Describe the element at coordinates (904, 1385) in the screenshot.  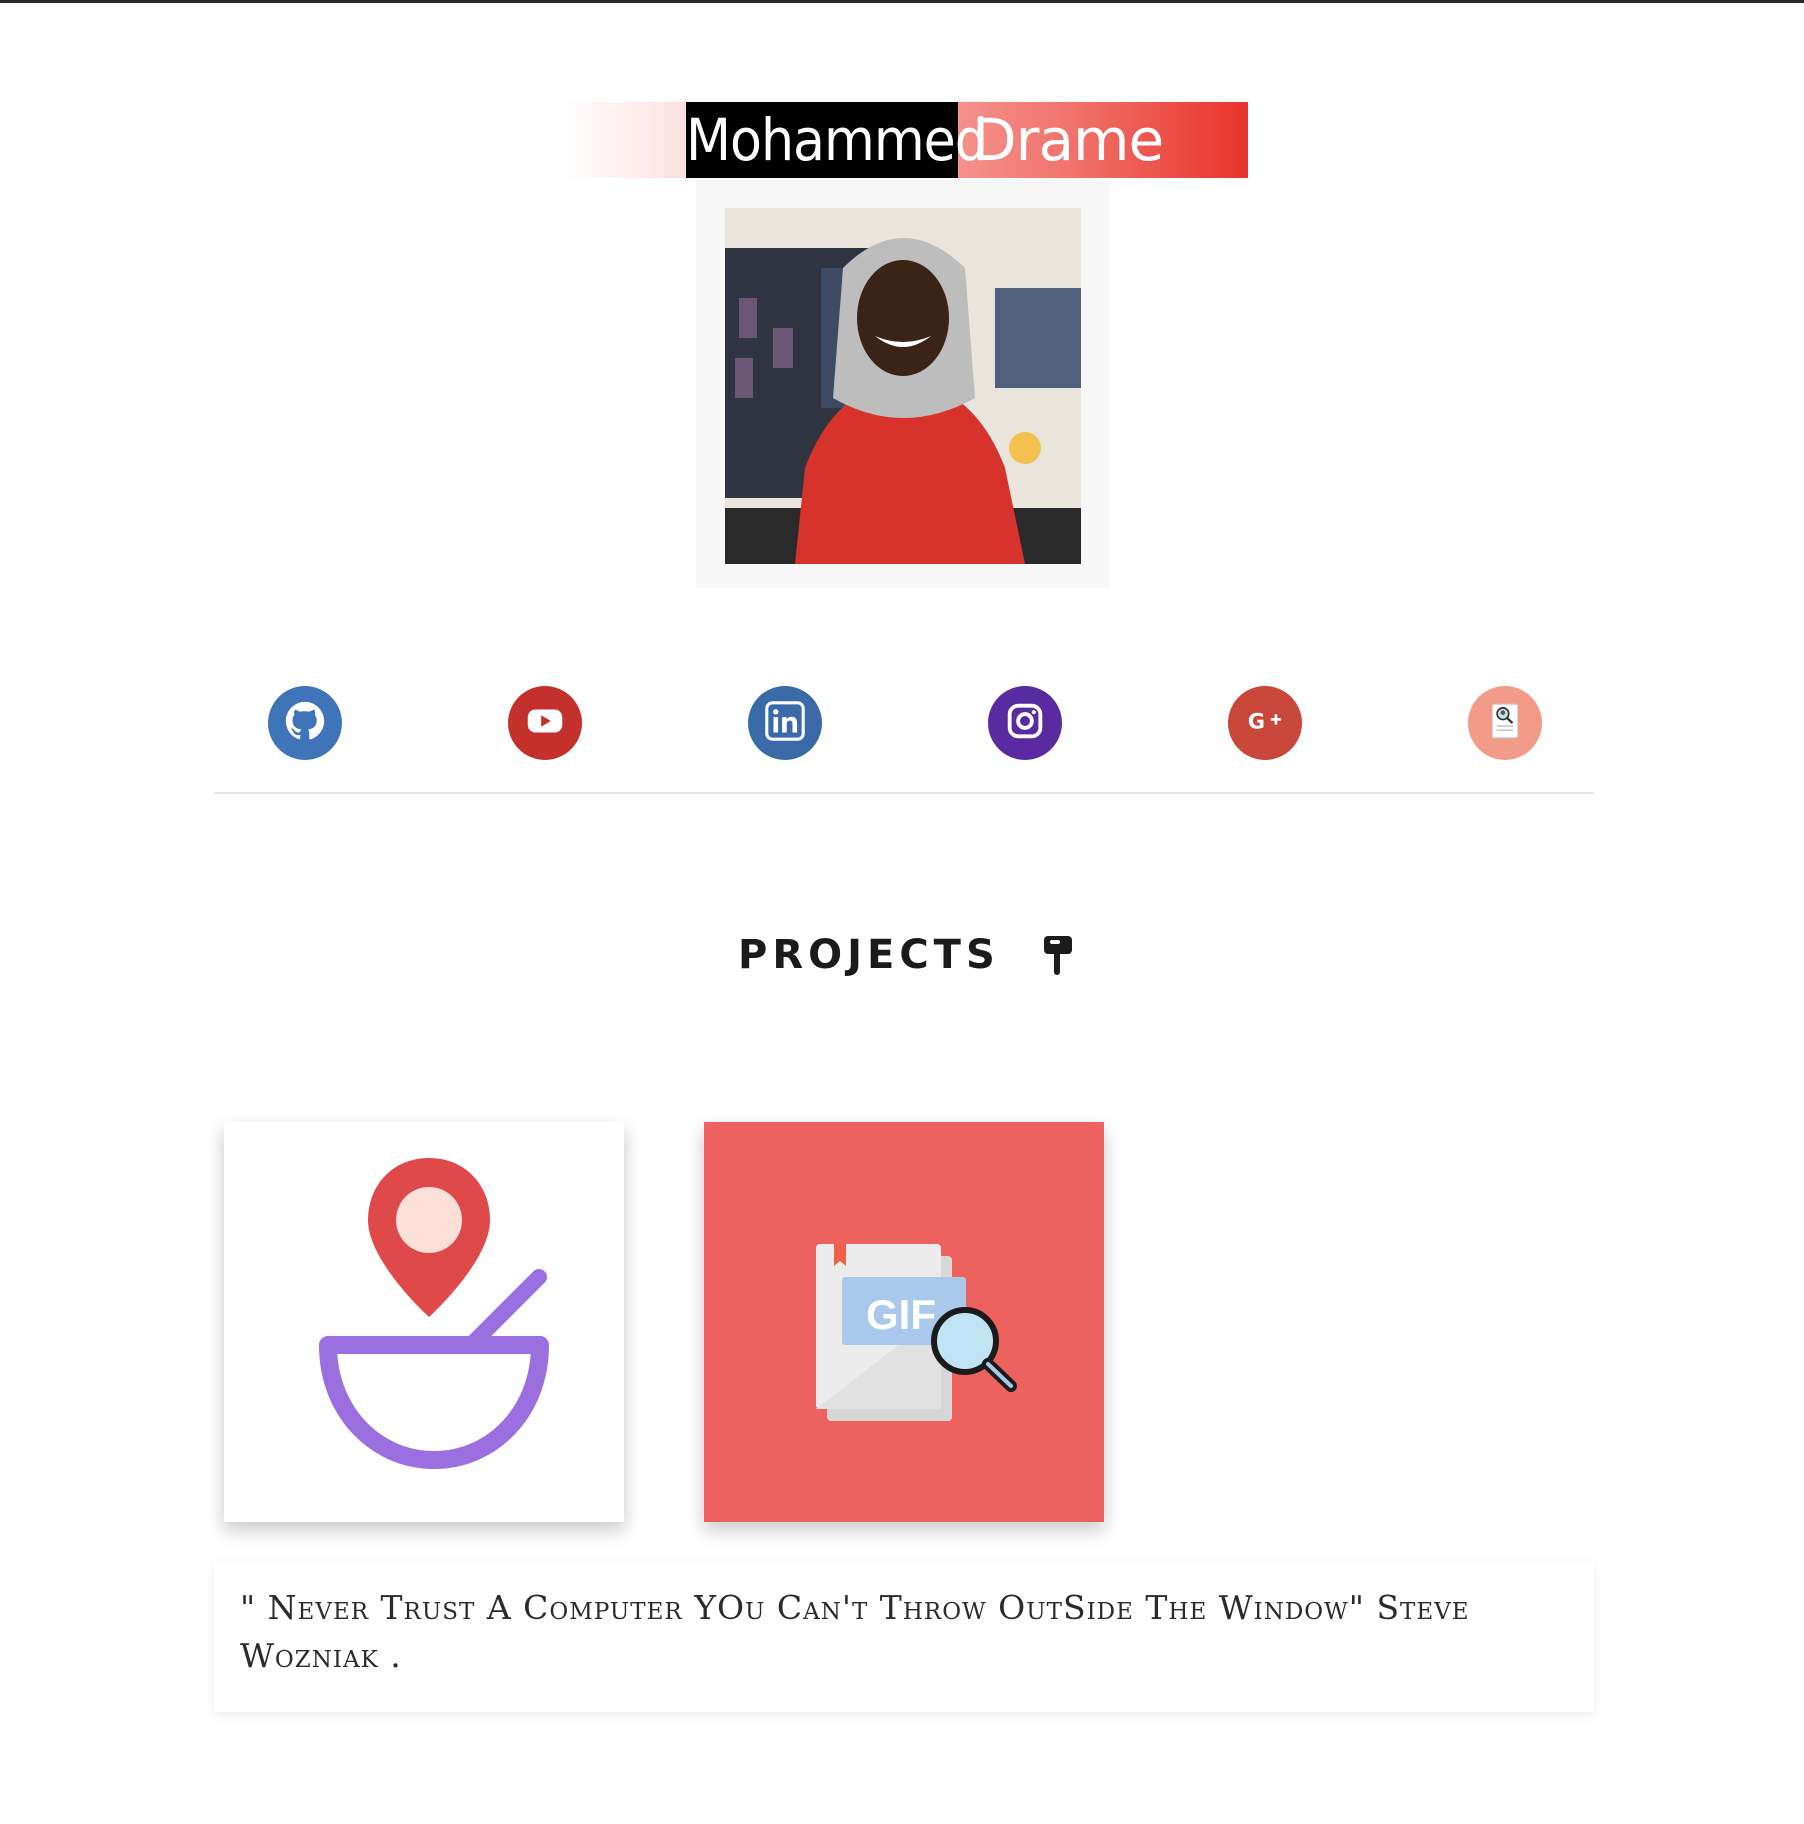
I see `gif-search-icon: GIF` at that location.